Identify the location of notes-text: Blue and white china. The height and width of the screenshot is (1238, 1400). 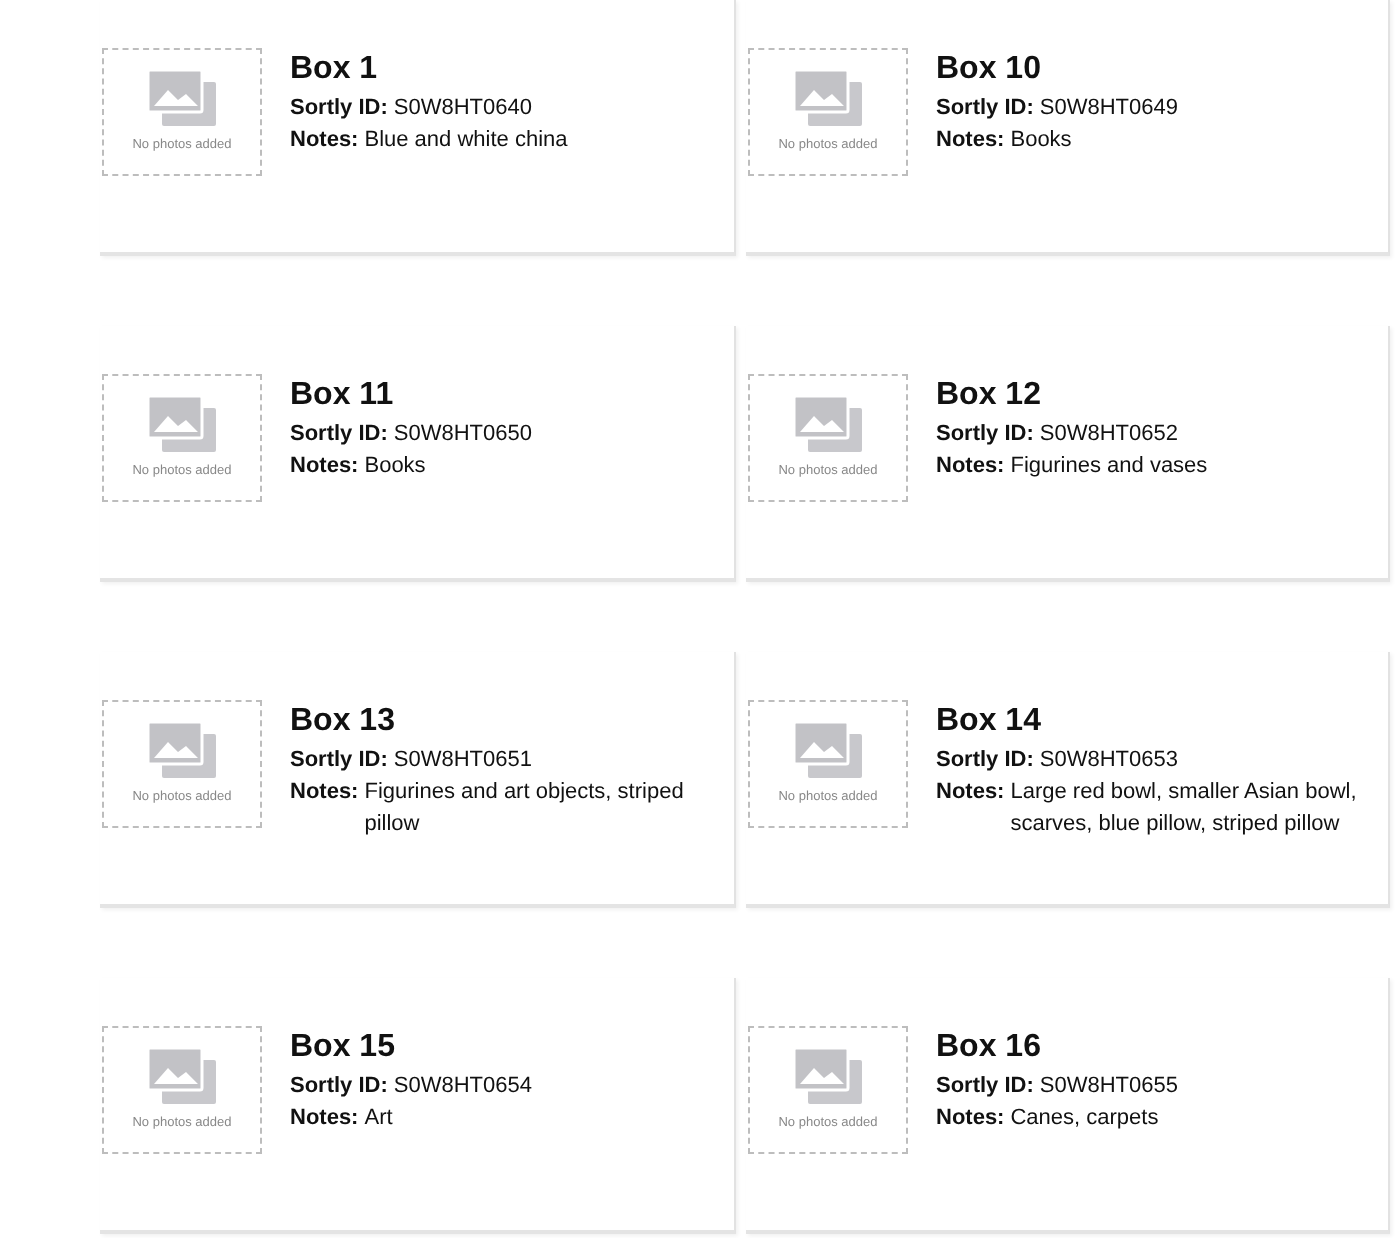
(466, 141).